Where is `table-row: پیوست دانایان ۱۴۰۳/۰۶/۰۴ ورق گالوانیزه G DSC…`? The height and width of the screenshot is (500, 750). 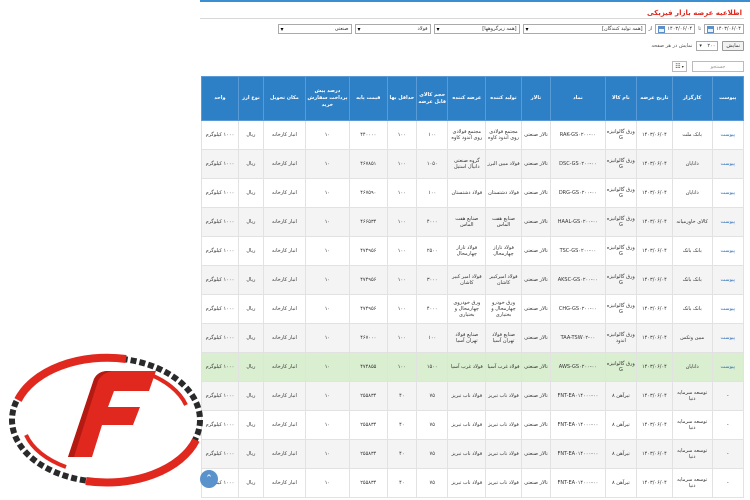 table-row: پیوست دانایان ۱۴۰۳/۰۶/۰۴ ورق گالوانیزه G DSC… is located at coordinates (472, 164).